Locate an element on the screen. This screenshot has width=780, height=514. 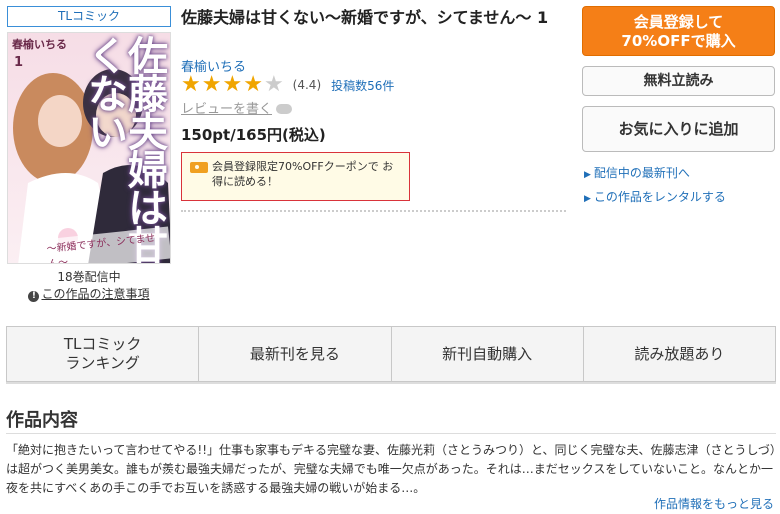
tab-auto-purchase: 新刊自動購入 is located at coordinates (488, 354).